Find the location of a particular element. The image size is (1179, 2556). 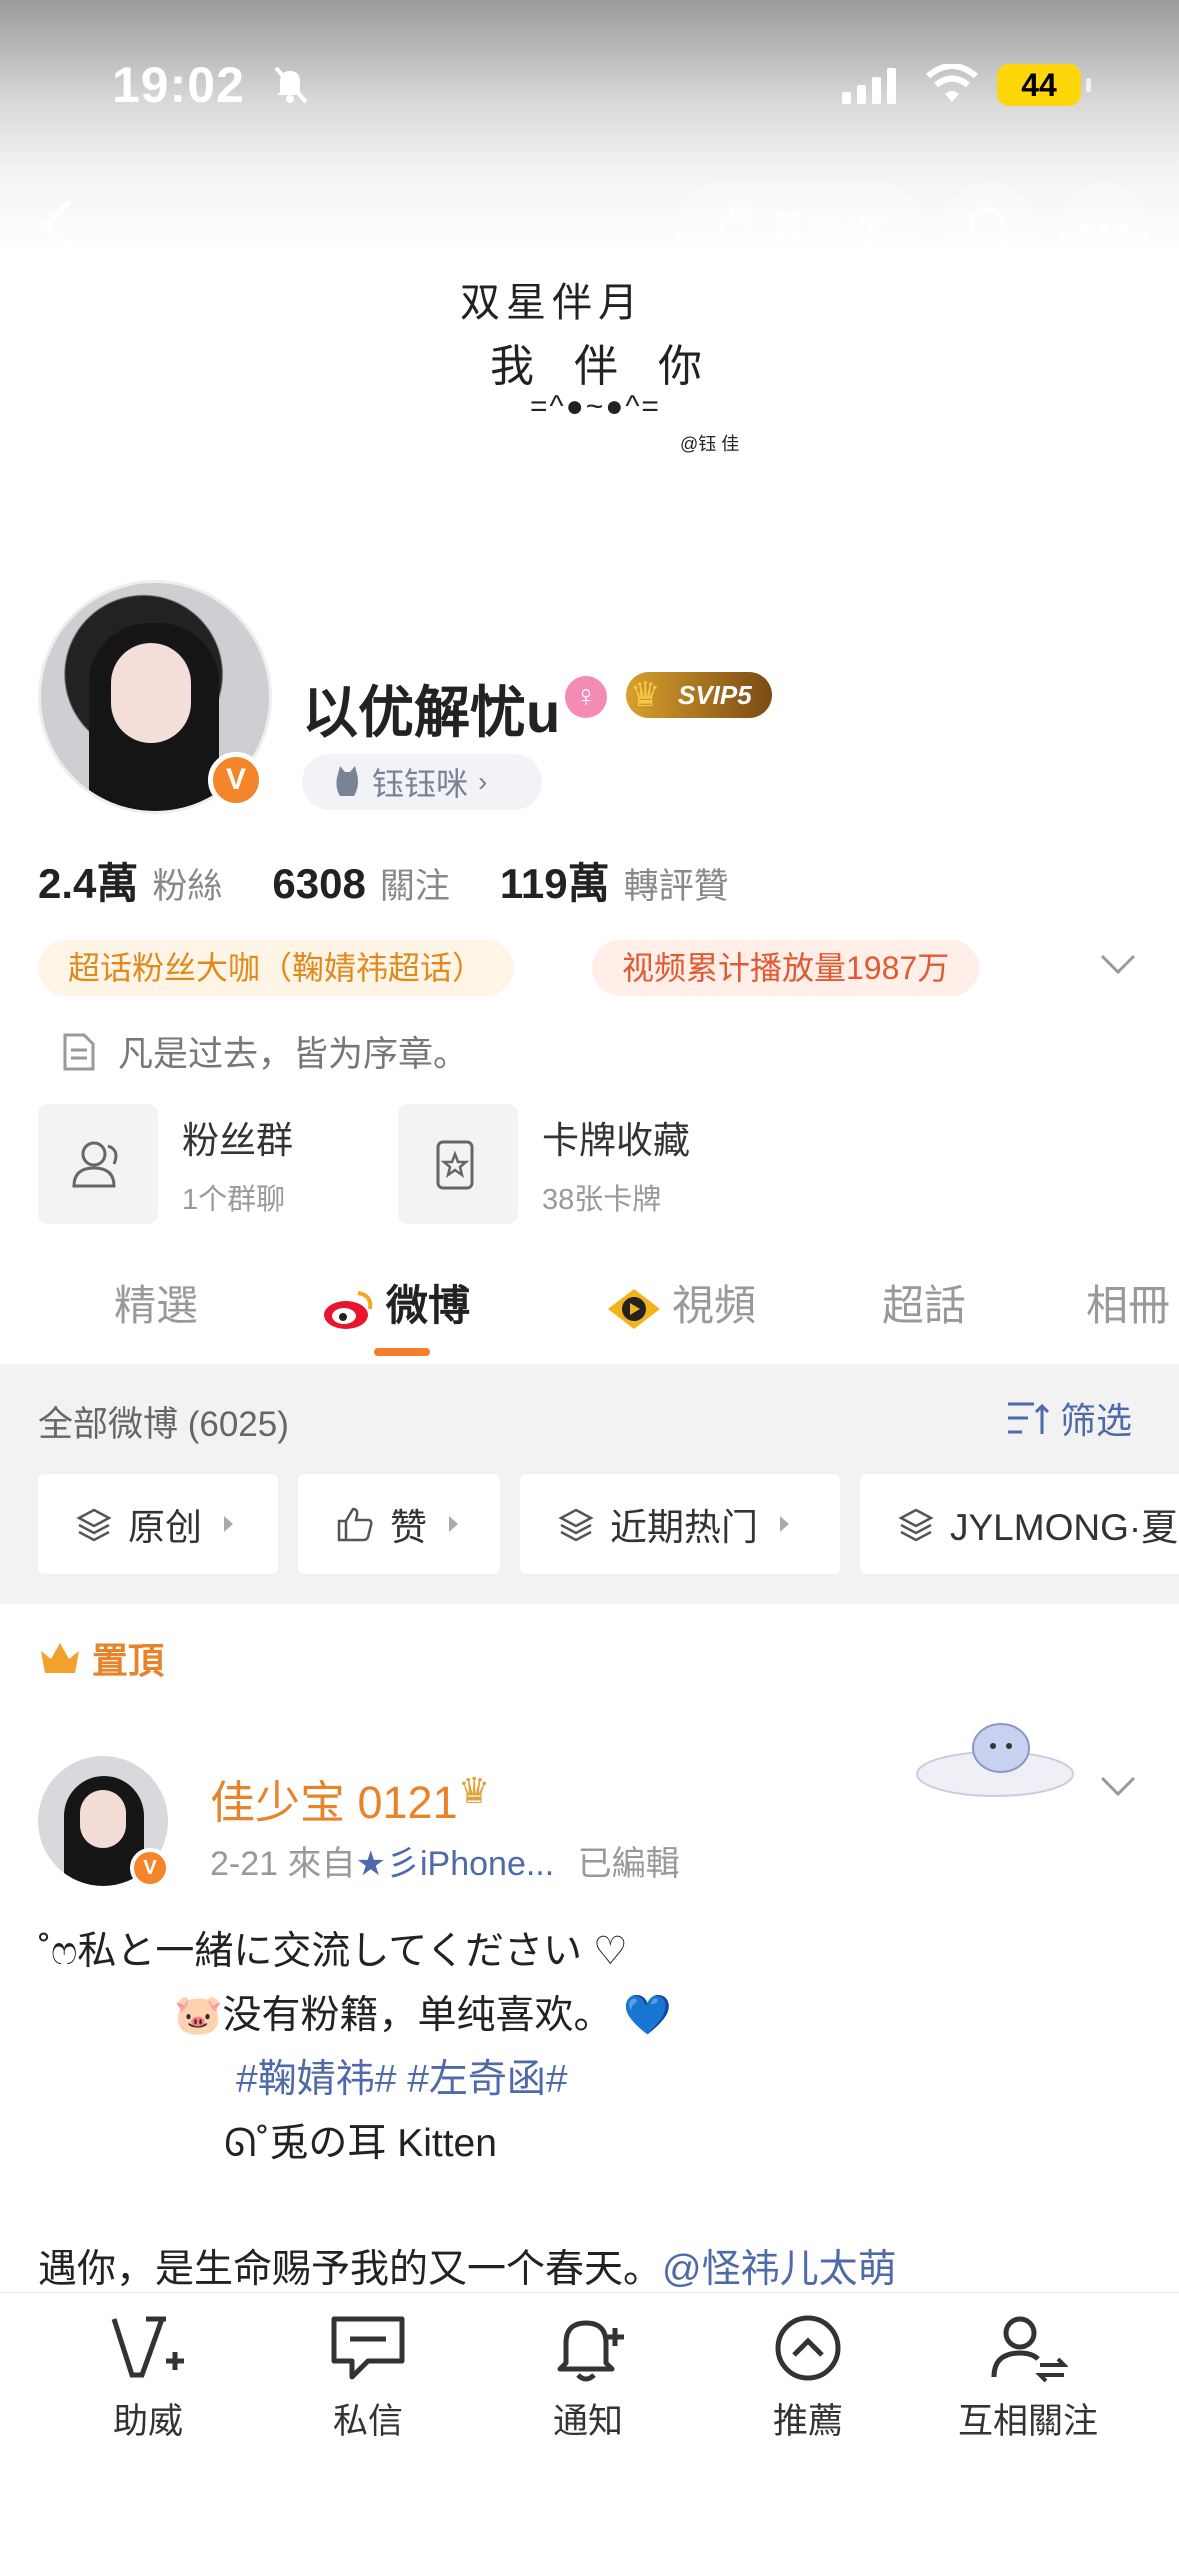

all-posts-count: 全部微博 (6025) is located at coordinates (163, 1424).